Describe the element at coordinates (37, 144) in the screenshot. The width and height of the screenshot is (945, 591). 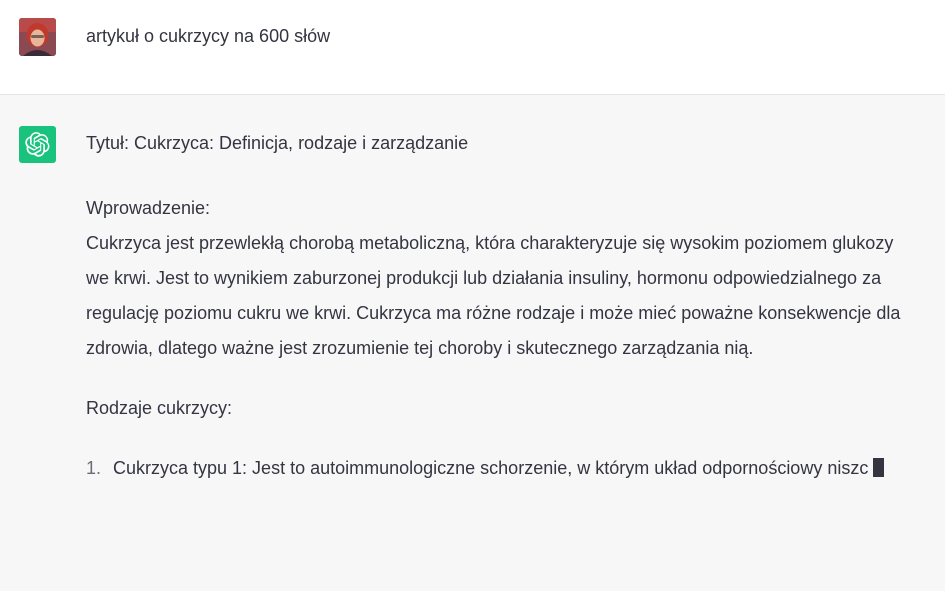
I see `openai-logo-icon` at that location.